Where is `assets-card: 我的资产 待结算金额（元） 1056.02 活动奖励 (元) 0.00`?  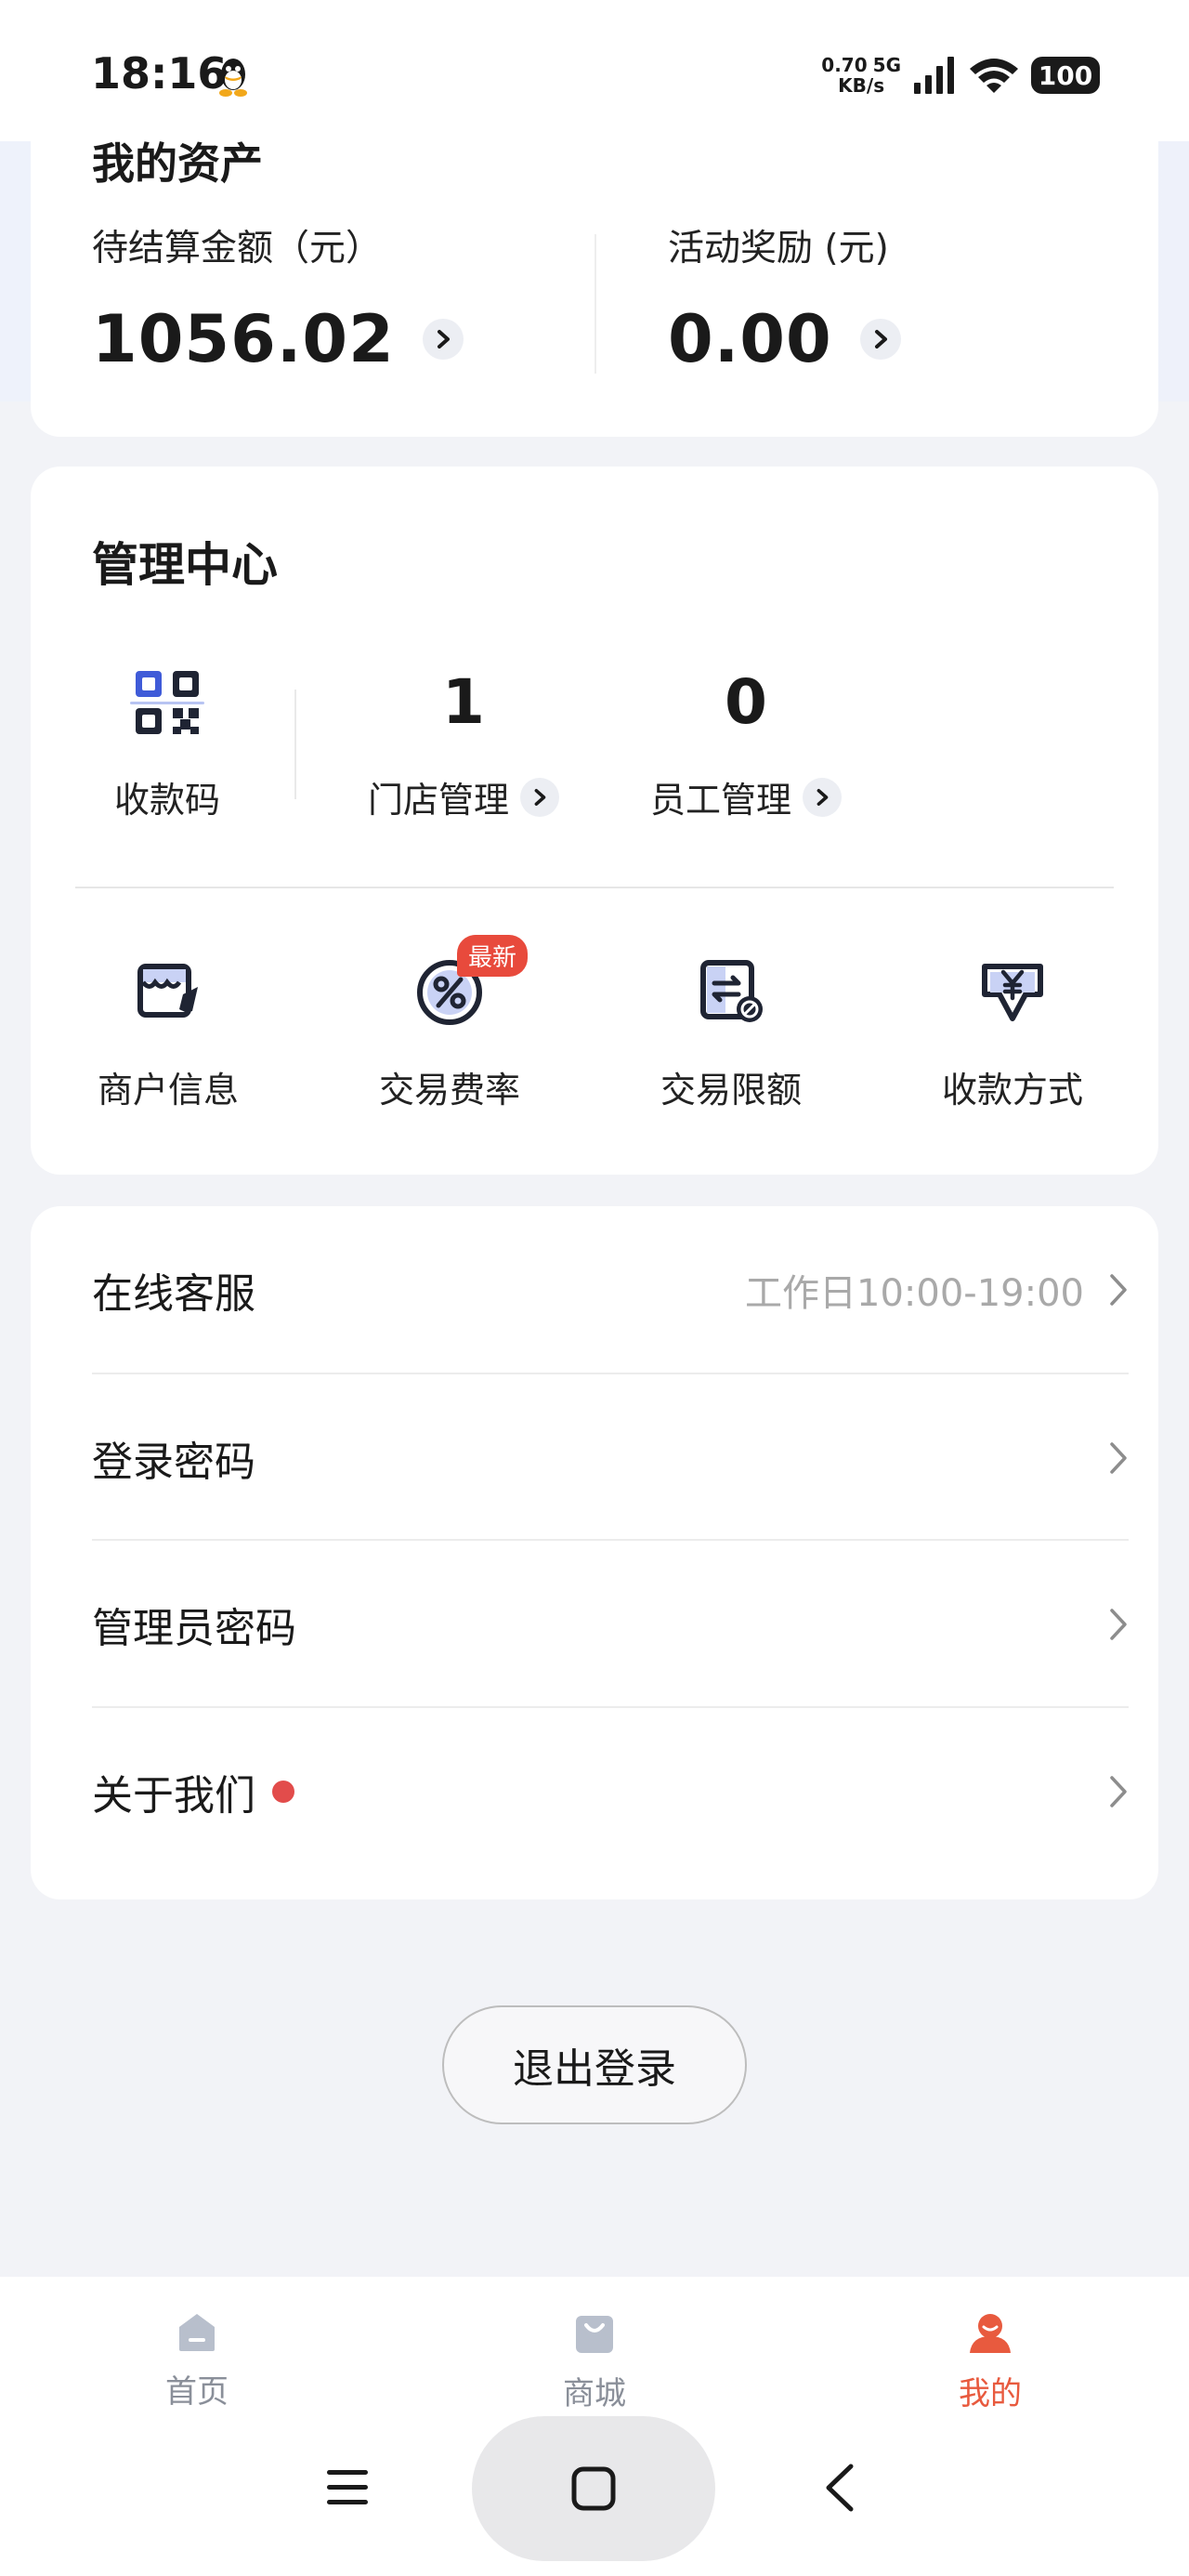
assets-card: 我的资产 待结算金额（元） 1056.02 活动奖励 (元) 0.00 is located at coordinates (594, 265).